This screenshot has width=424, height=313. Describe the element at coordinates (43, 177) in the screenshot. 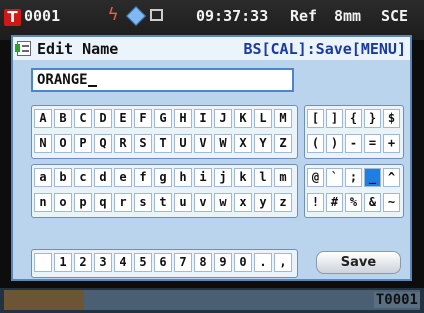

I see `letter-key: a` at that location.